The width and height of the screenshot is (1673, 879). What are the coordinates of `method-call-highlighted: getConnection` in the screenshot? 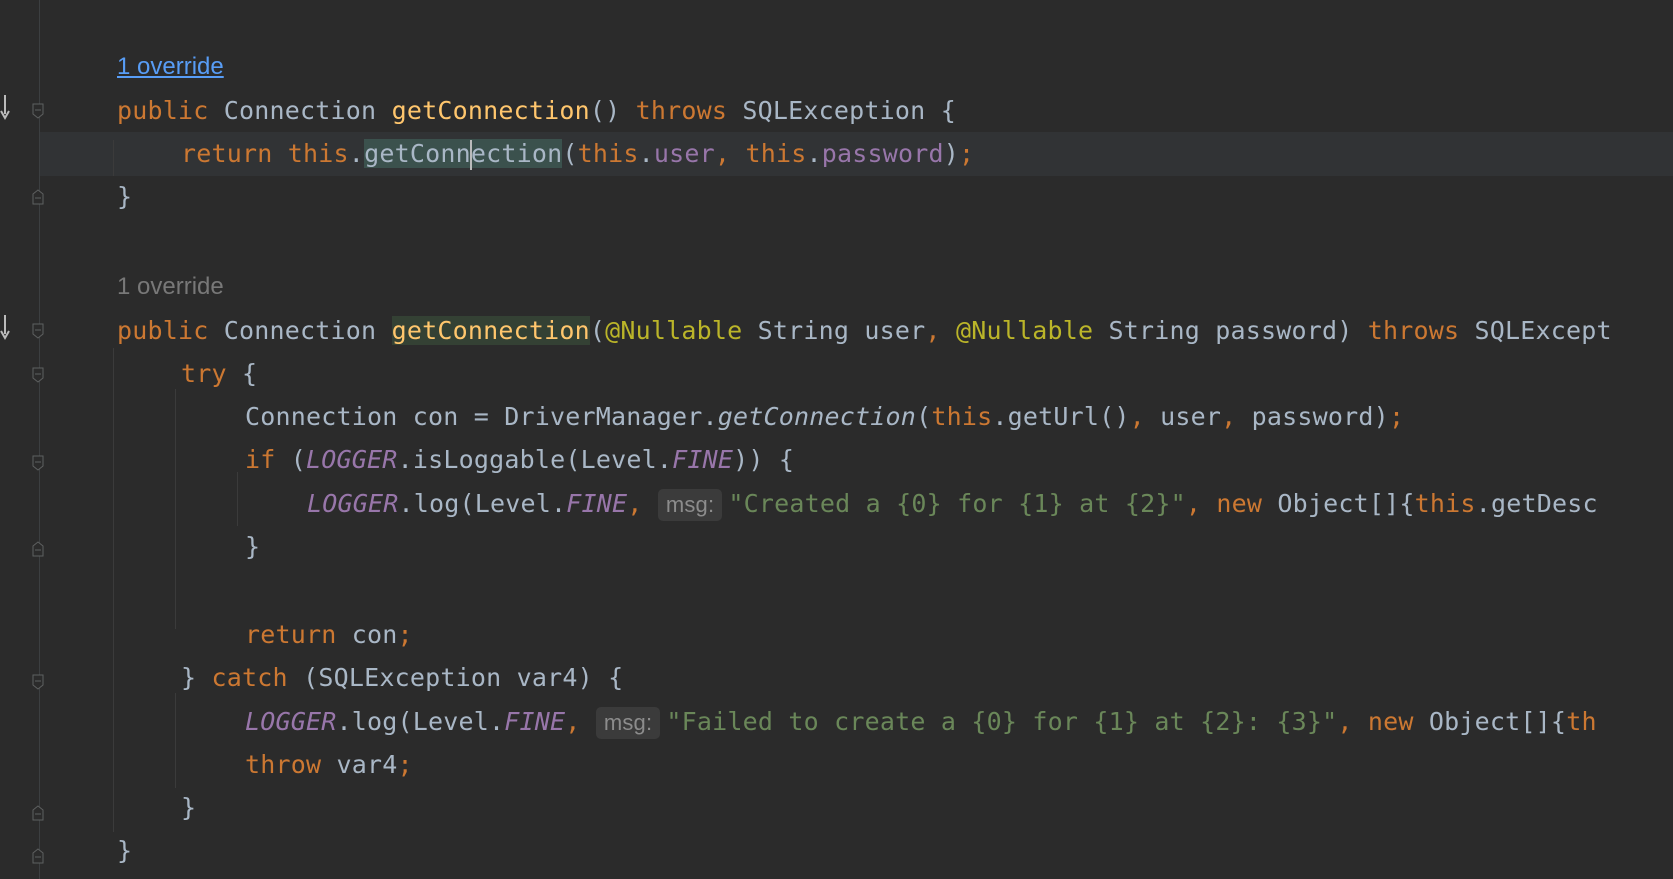 It's located at (463, 154).